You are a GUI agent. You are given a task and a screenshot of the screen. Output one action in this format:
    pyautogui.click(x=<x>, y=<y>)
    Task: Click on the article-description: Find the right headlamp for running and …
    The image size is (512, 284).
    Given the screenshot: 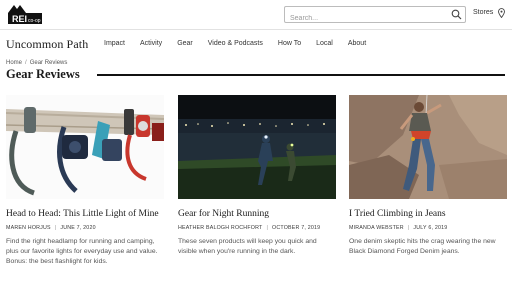 What is the action you would take?
    pyautogui.click(x=82, y=251)
    